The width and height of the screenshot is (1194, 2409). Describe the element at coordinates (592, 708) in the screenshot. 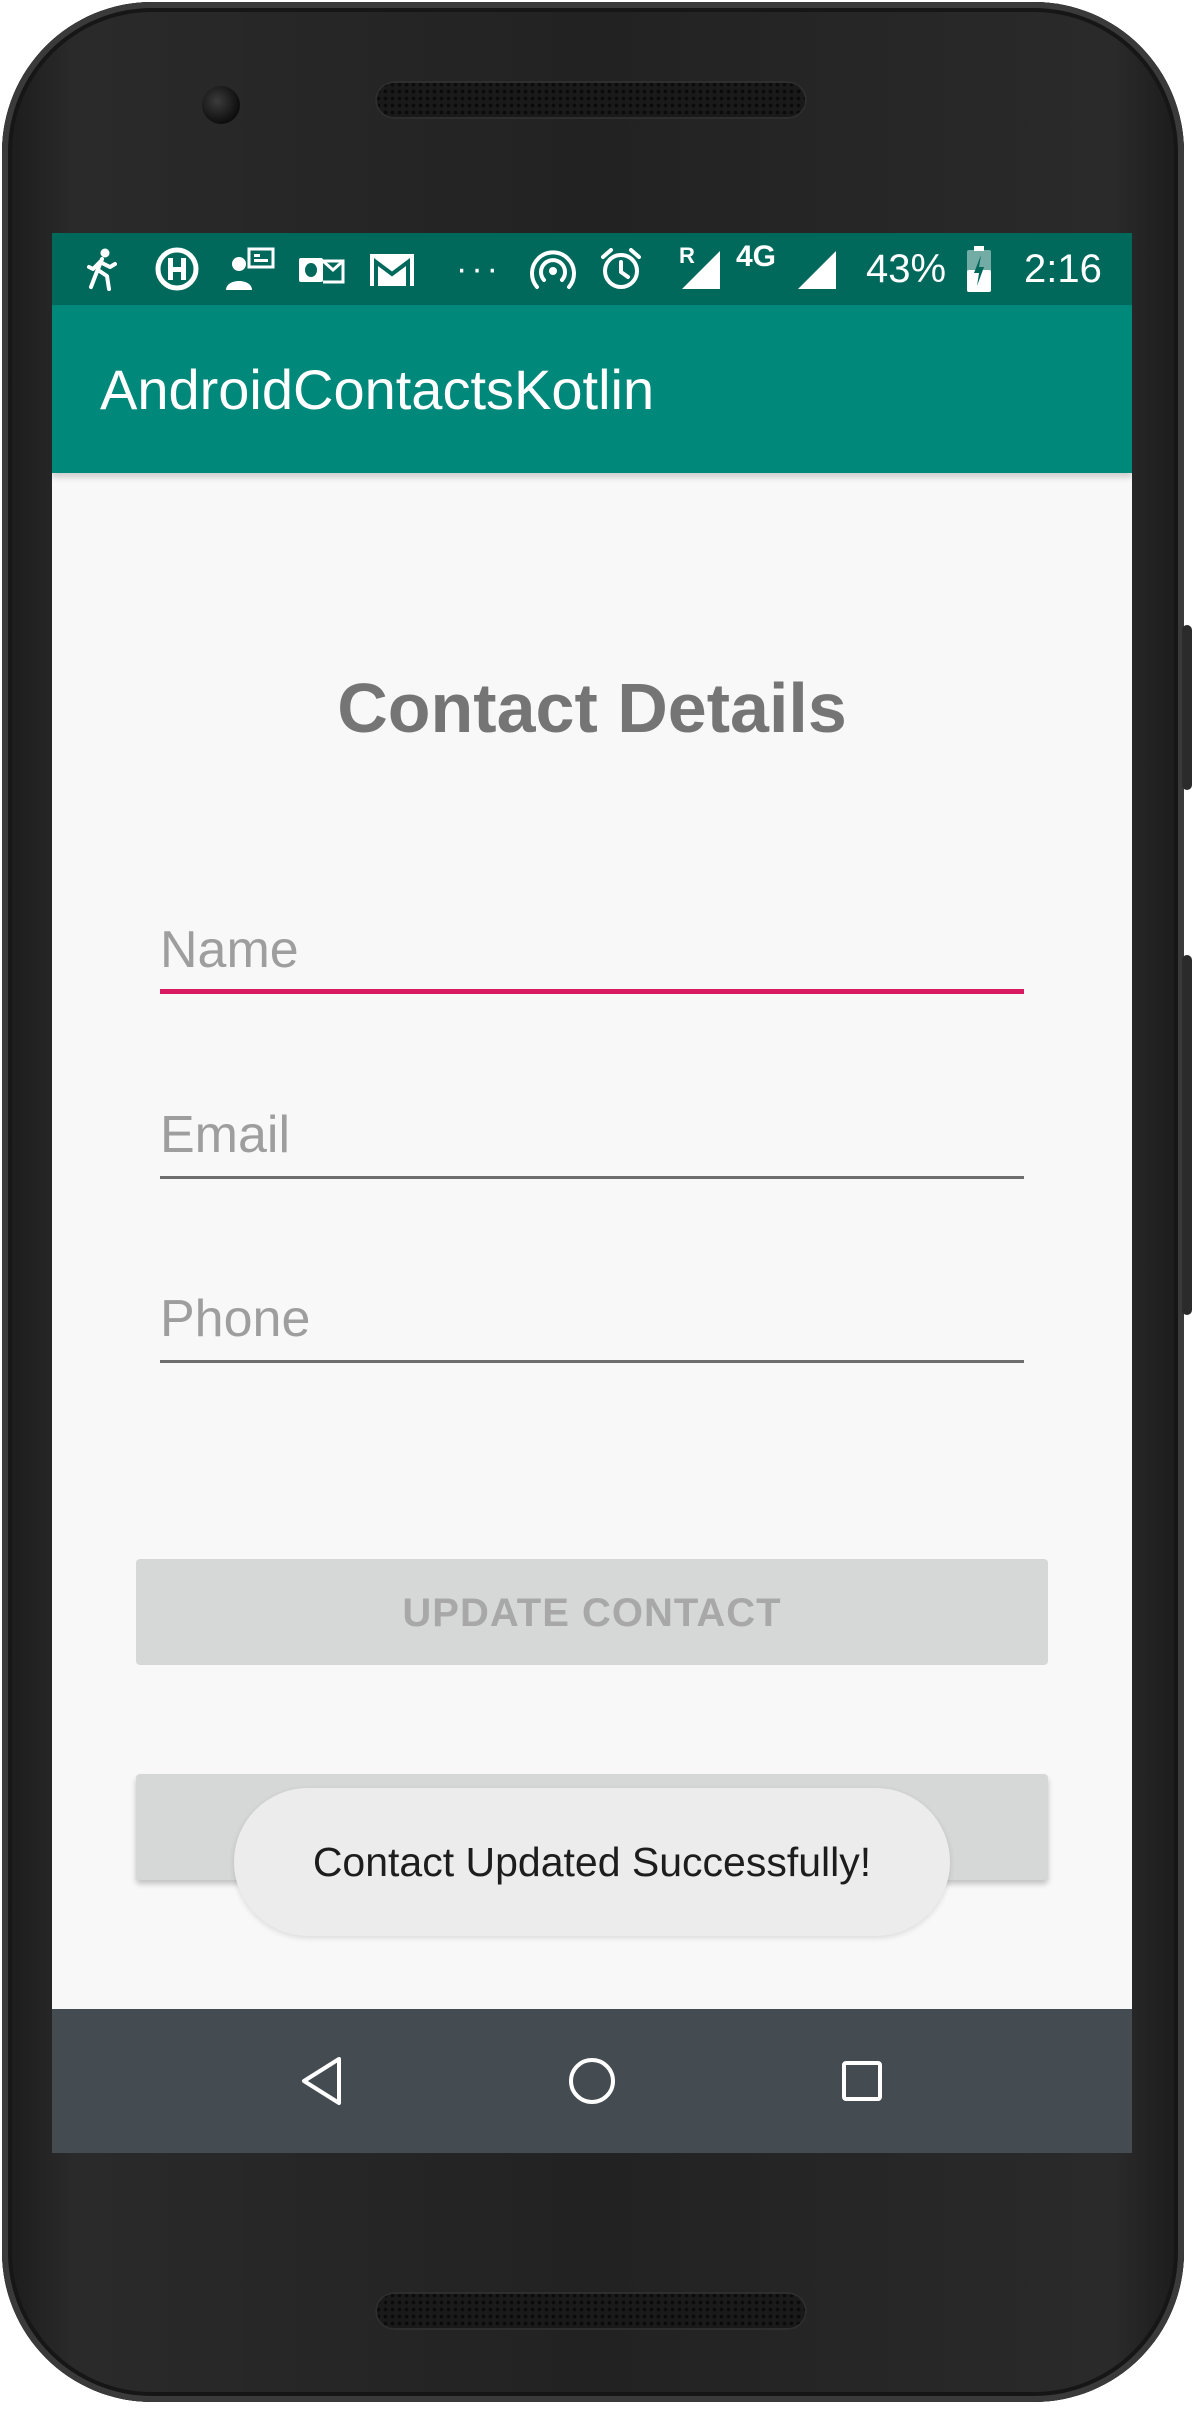

I see `page-title: Contact Details` at that location.